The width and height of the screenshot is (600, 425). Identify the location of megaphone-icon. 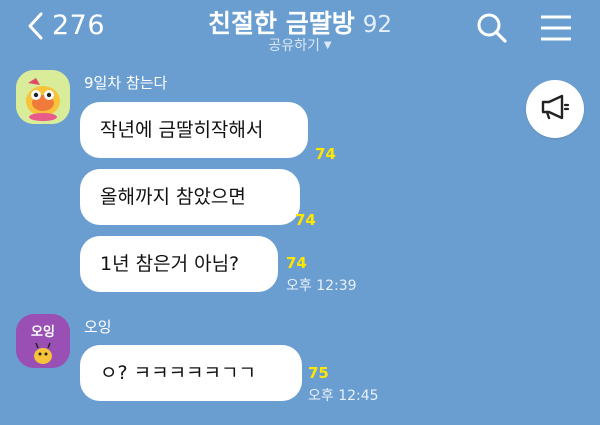
(555, 109).